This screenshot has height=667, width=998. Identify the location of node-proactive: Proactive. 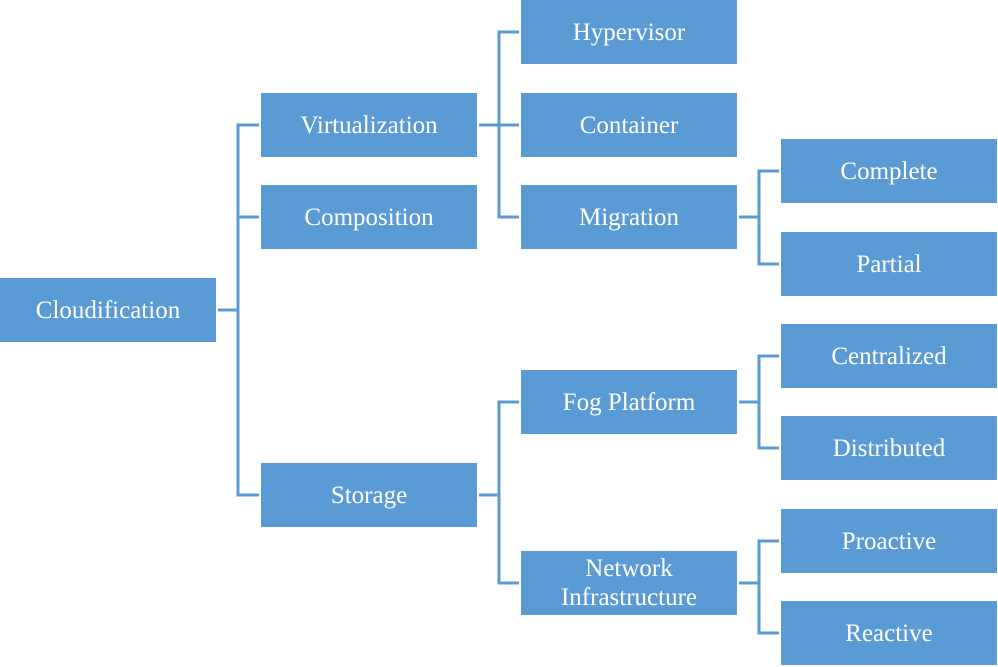
(889, 541).